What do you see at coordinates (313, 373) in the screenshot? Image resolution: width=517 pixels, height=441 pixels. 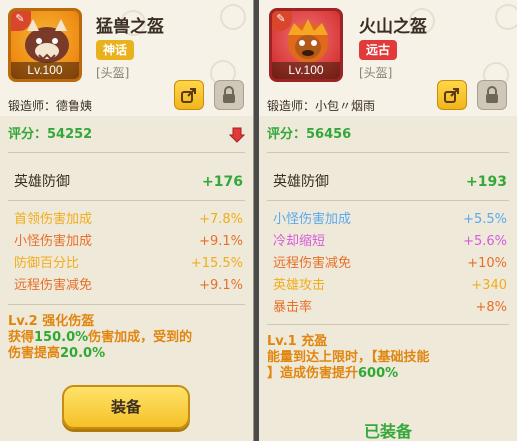 I see `skill-desc-text: 】造成伤害提升` at bounding box center [313, 373].